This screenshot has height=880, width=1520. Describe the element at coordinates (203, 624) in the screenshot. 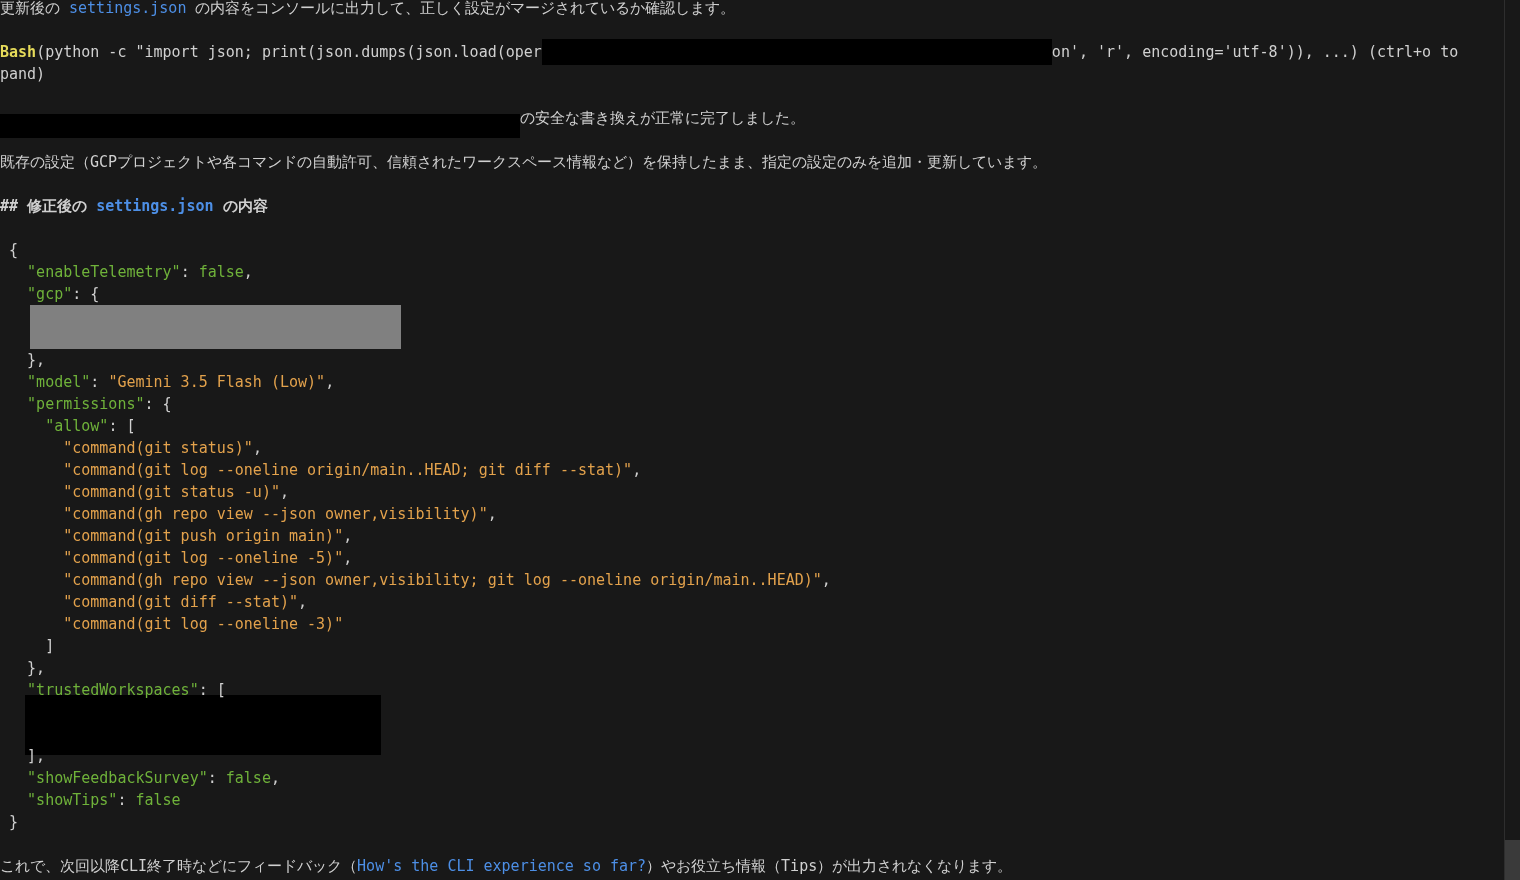

I see `code-line: "command(git log --oneline -3)"` at that location.